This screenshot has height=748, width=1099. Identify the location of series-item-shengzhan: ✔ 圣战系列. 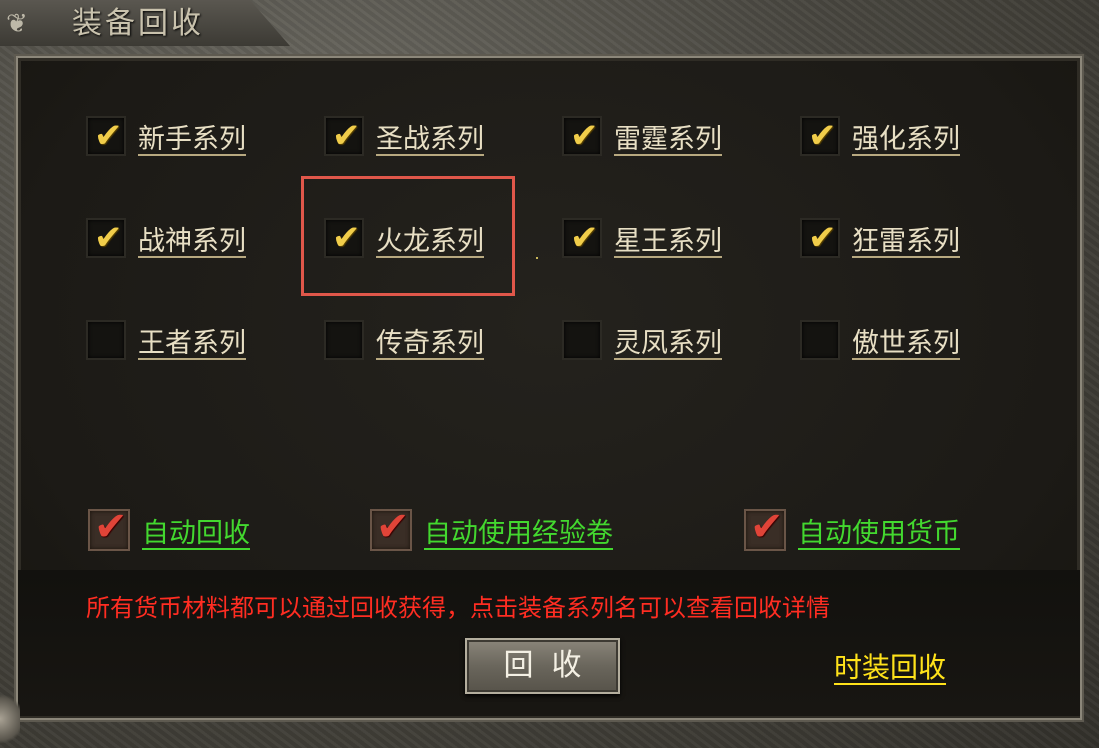
(404, 136).